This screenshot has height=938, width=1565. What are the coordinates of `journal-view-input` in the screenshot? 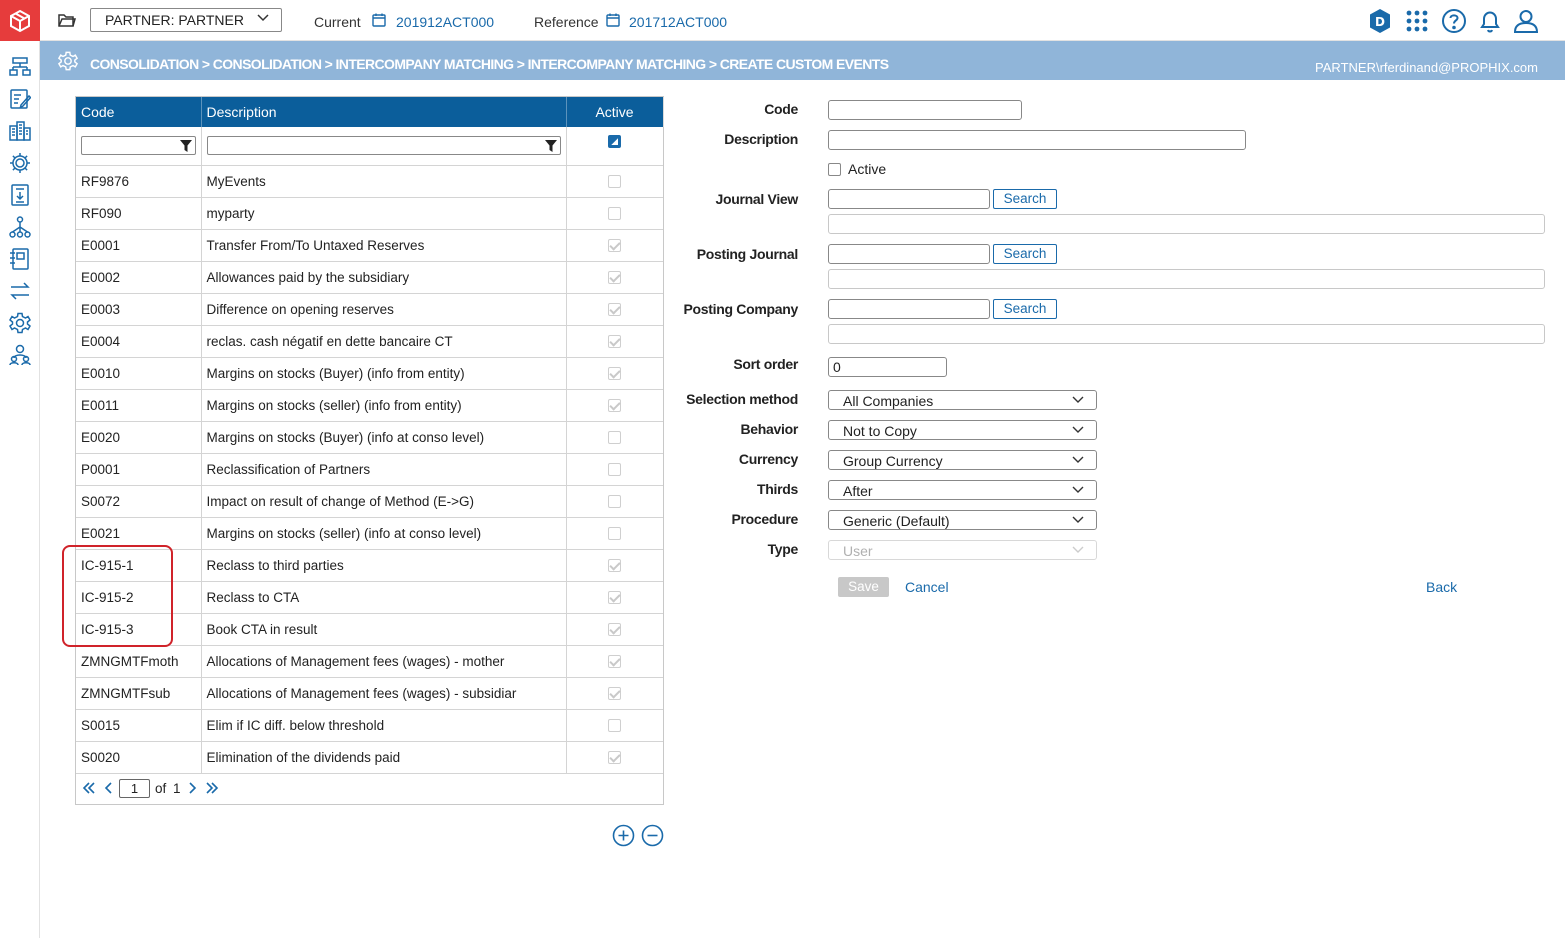 It's located at (909, 199).